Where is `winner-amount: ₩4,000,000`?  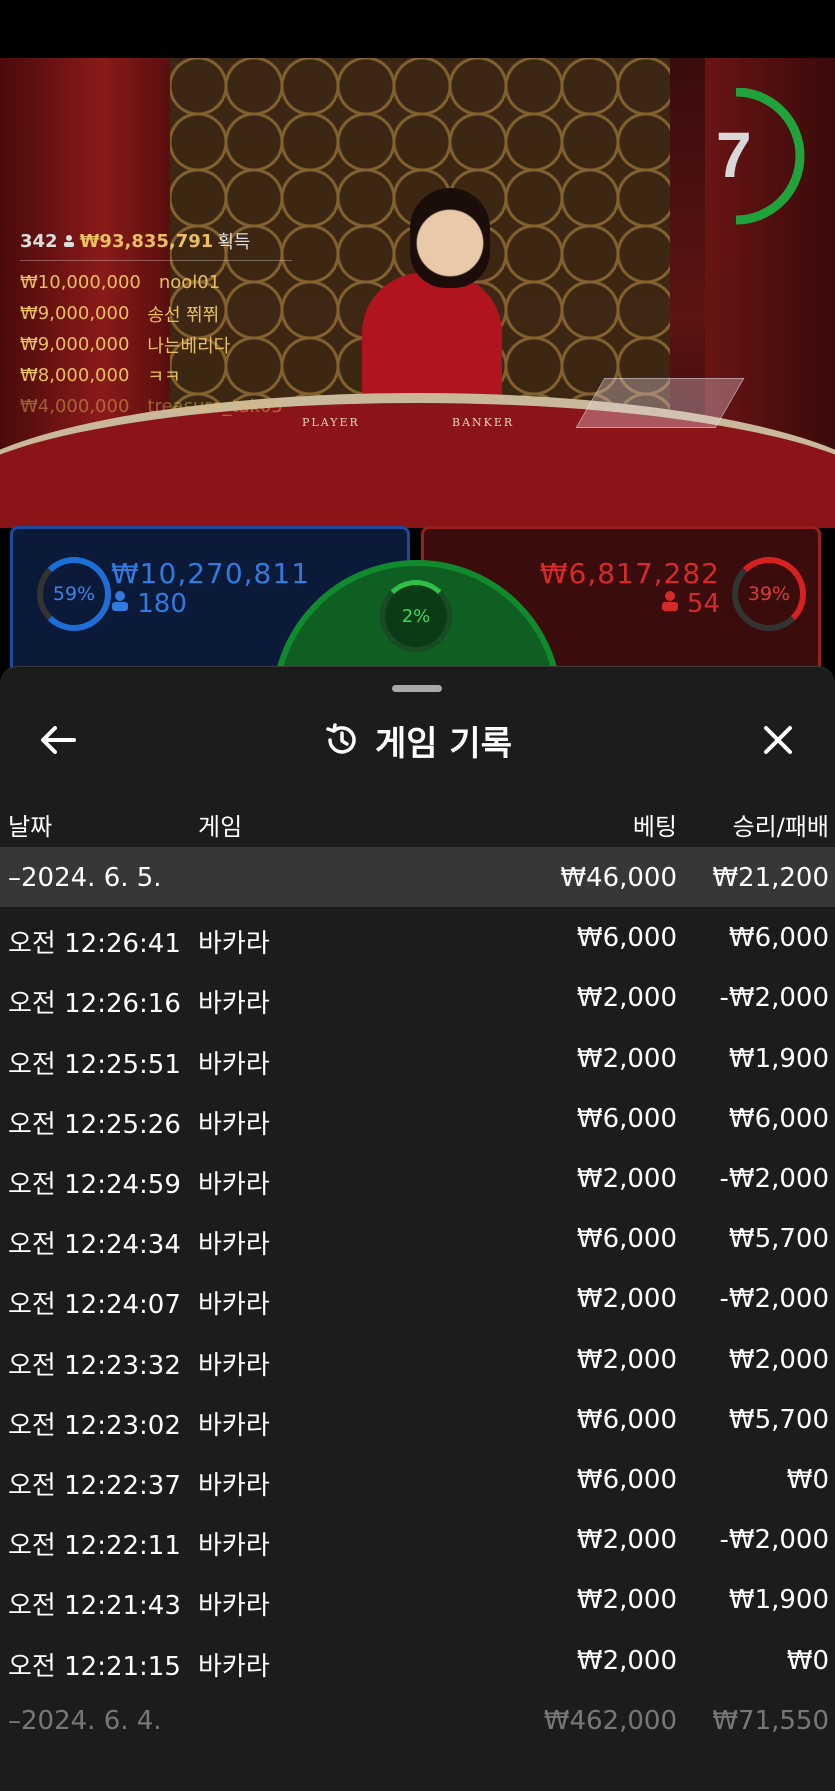
winner-amount: ₩4,000,000 is located at coordinates (75, 406).